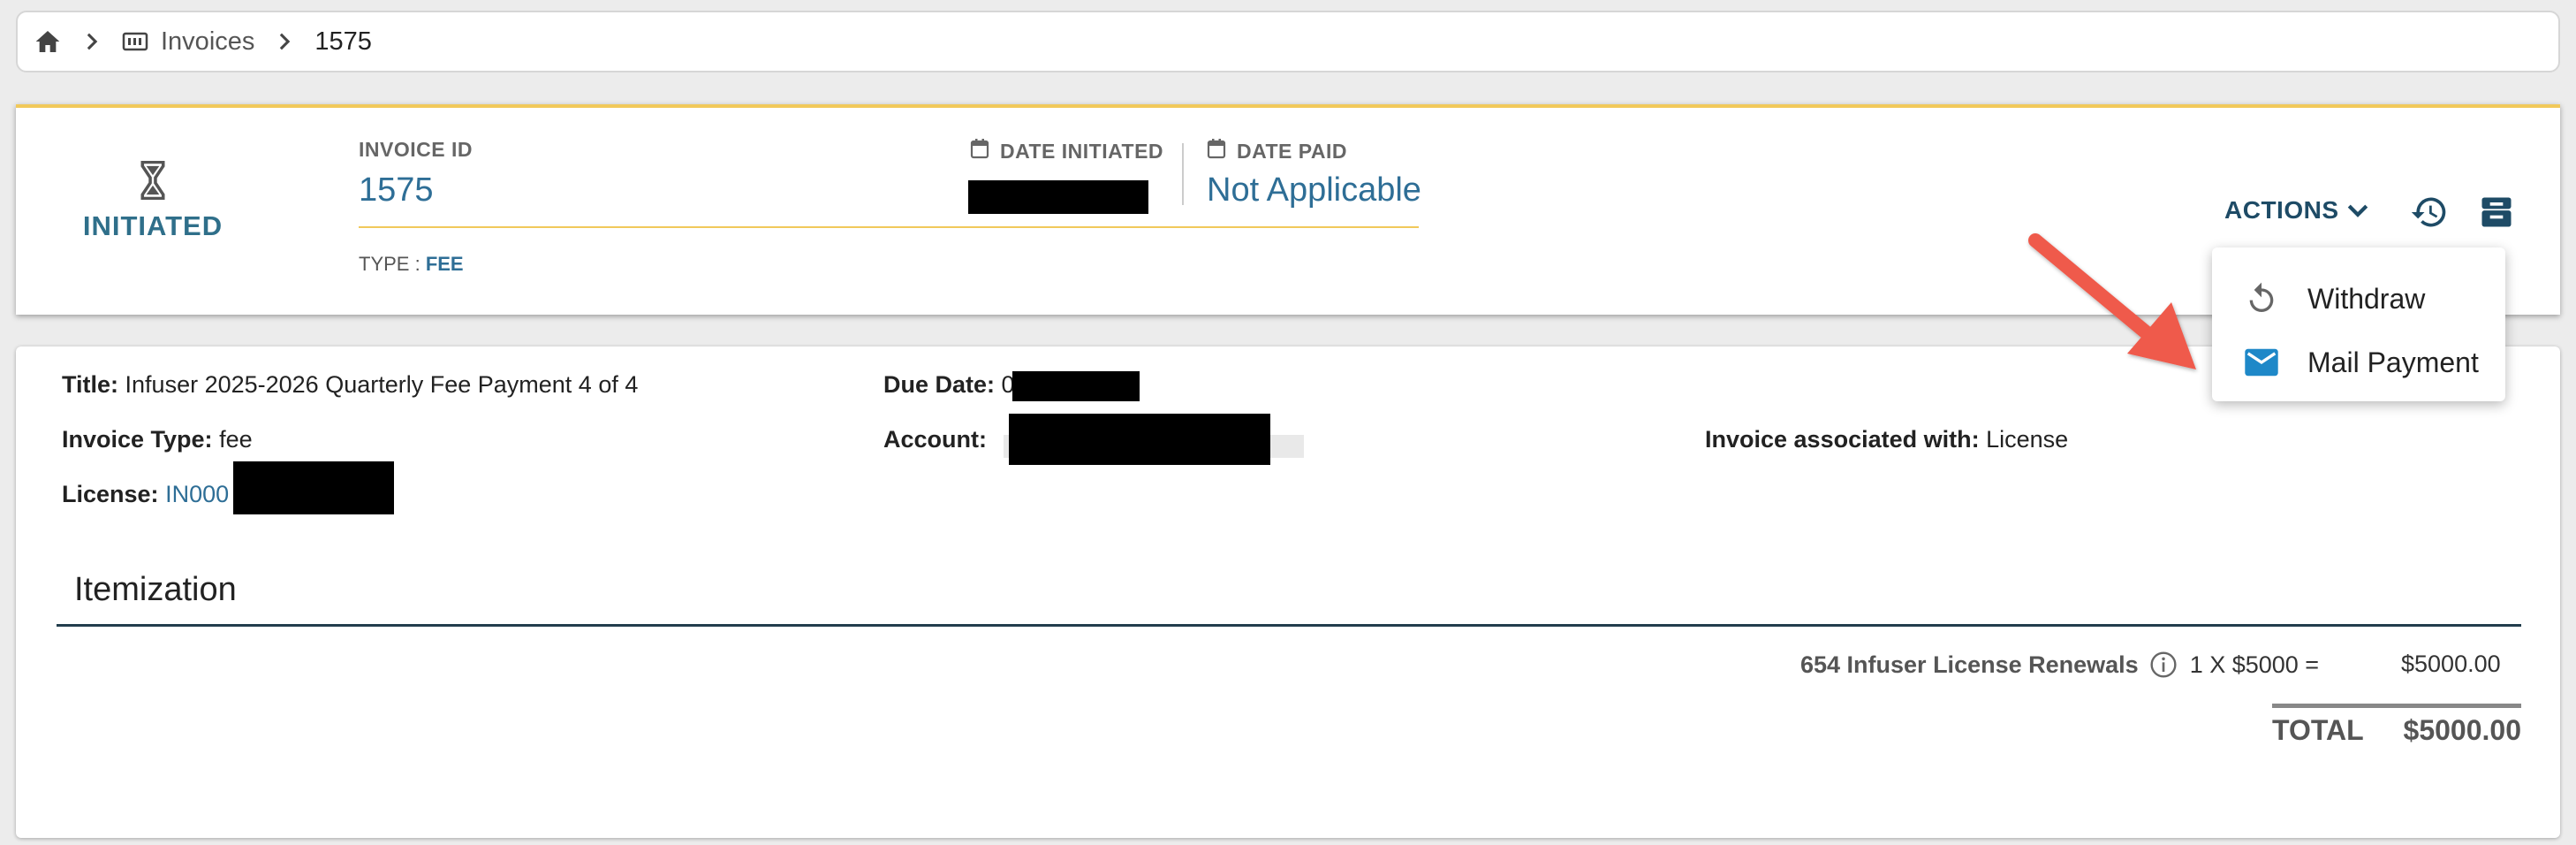 This screenshot has height=845, width=2576. What do you see at coordinates (48, 41) in the screenshot?
I see `home-icon` at bounding box center [48, 41].